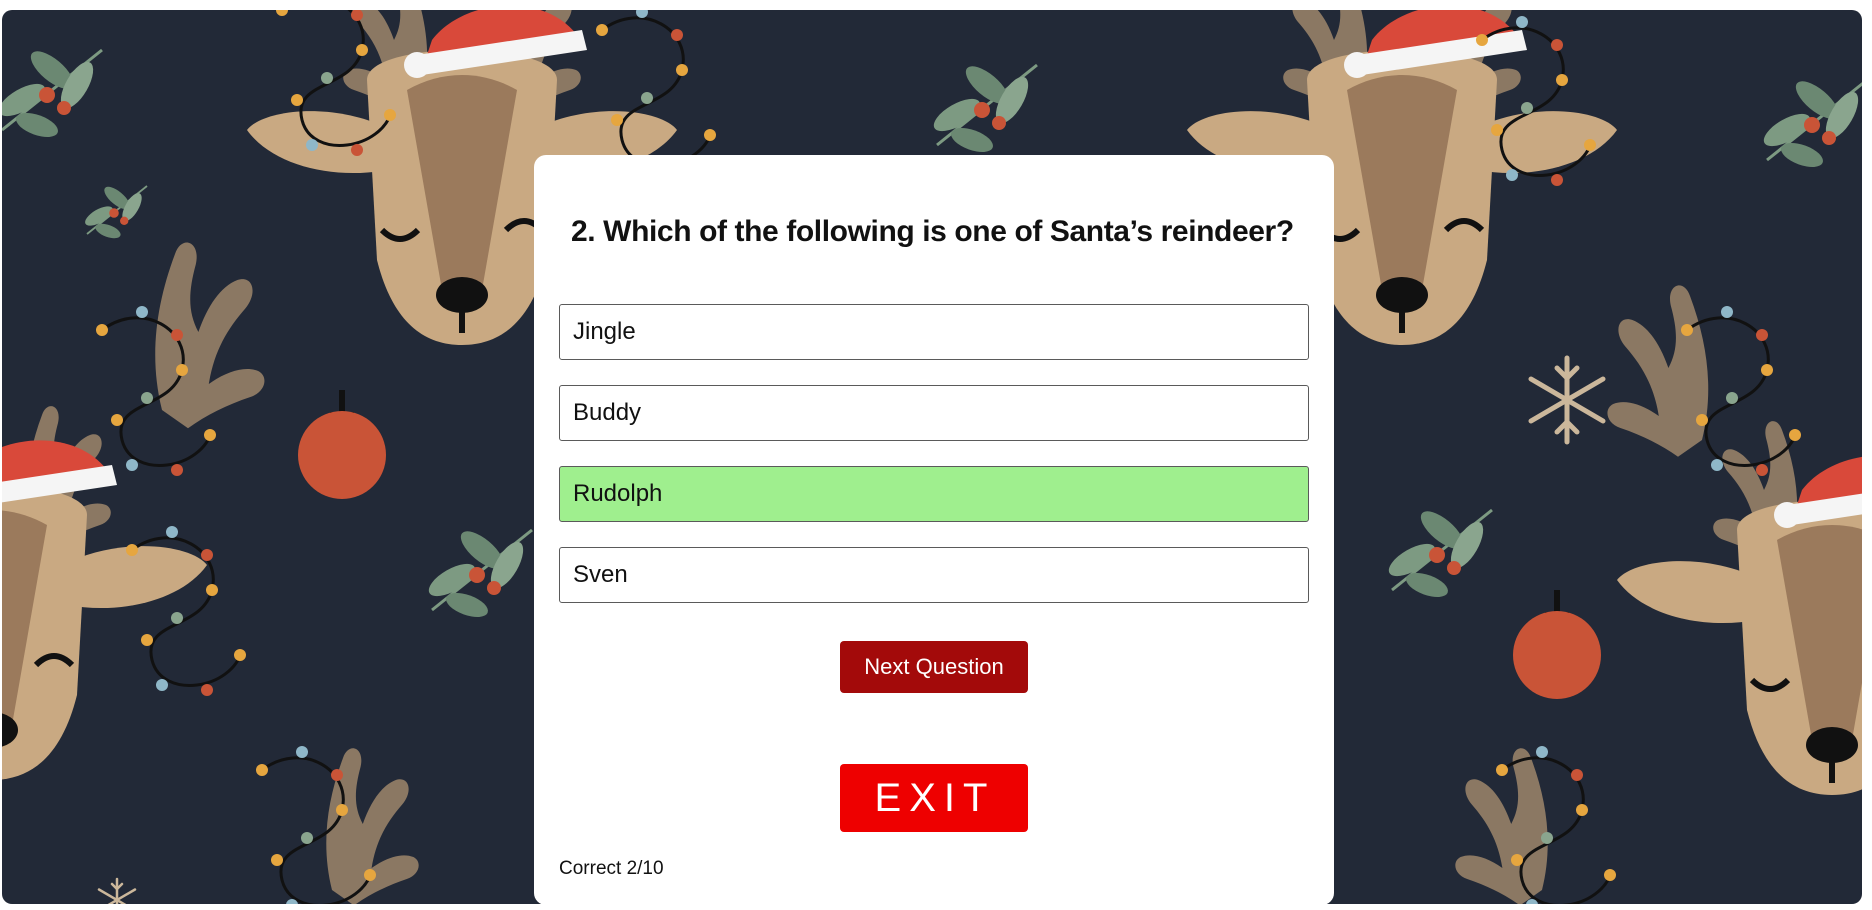 The height and width of the screenshot is (910, 1872). I want to click on answer-option: Buddy, so click(934, 413).